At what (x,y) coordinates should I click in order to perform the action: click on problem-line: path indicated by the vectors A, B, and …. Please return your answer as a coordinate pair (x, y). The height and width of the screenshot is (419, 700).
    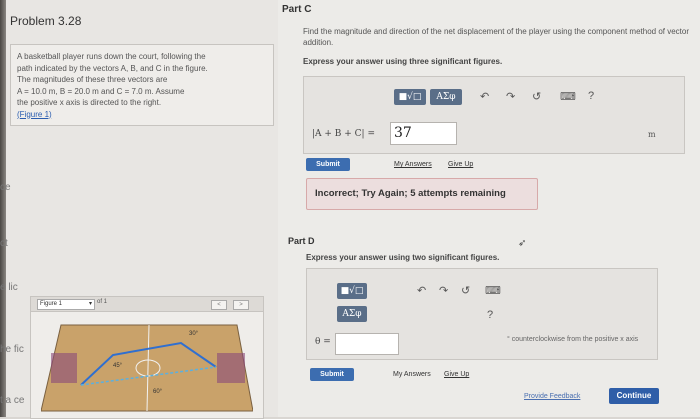
    Looking at the image, I should click on (112, 68).